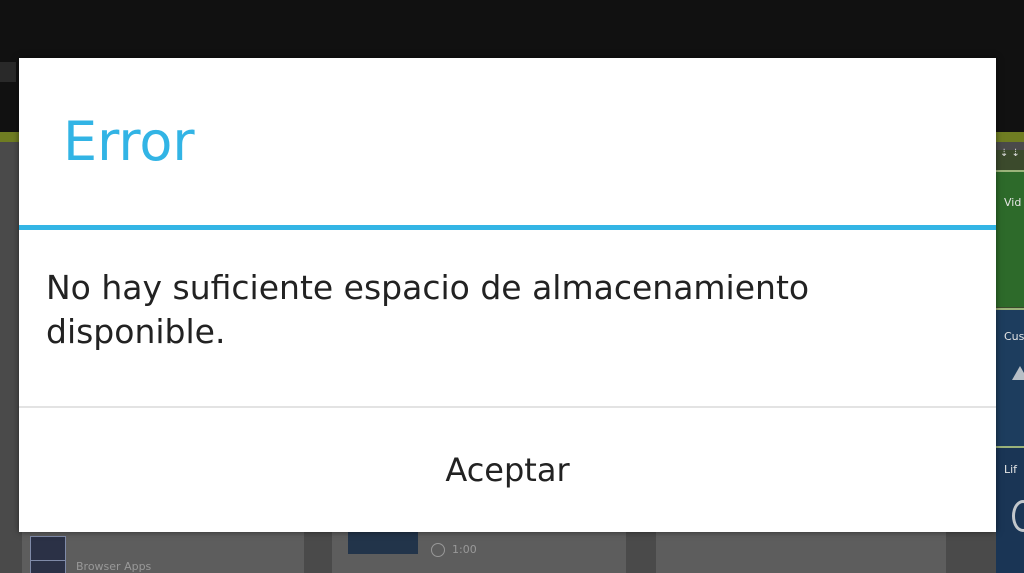 The image size is (1024, 573). What do you see at coordinates (1010, 153) in the screenshot?
I see `download-icon: ⇣ ⇣` at bounding box center [1010, 153].